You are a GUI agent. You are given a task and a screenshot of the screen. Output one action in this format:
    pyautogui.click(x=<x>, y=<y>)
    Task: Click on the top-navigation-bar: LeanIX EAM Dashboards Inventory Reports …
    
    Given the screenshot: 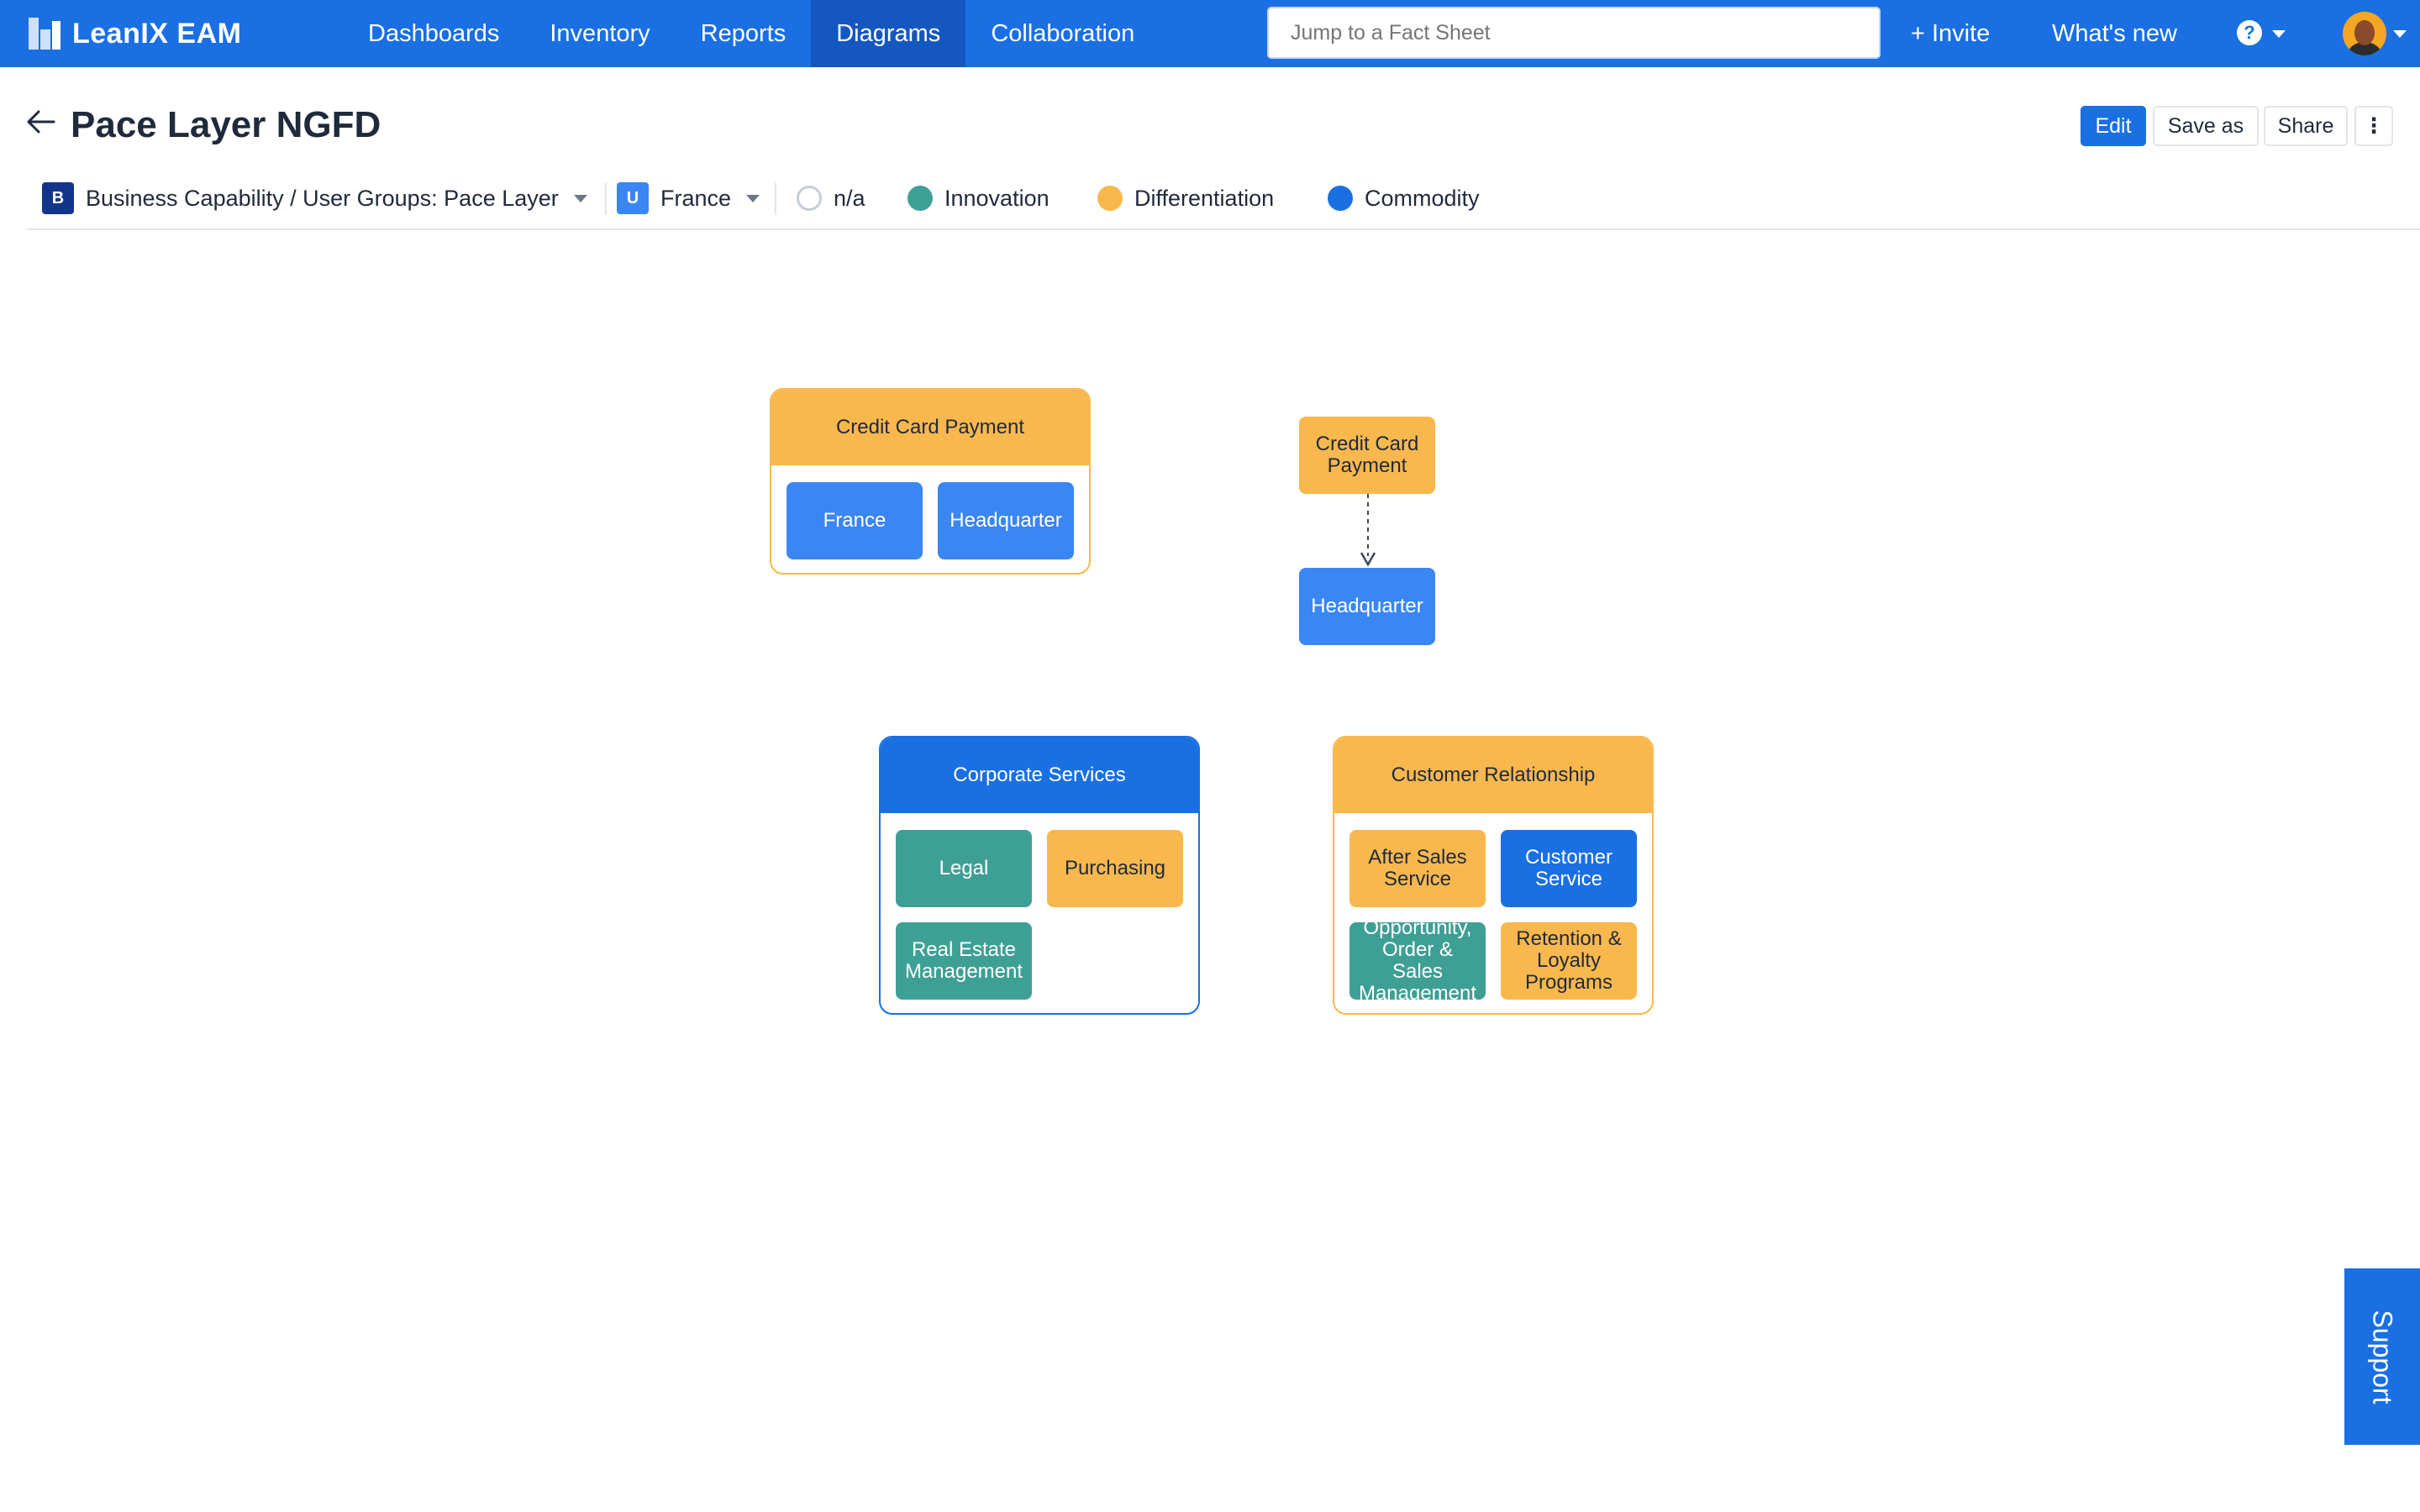 What is the action you would take?
    pyautogui.click(x=1210, y=33)
    